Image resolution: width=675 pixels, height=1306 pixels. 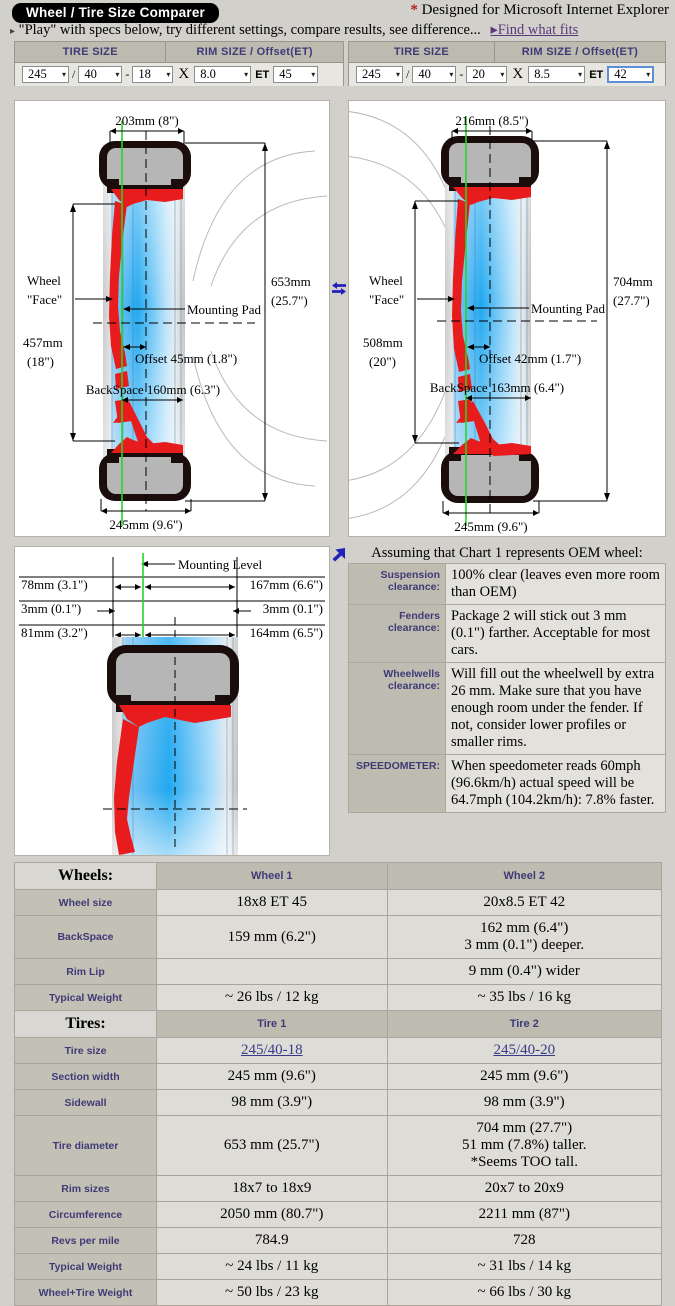 I want to click on page-title: Wheel / Tire Size Comparer, so click(x=116, y=13).